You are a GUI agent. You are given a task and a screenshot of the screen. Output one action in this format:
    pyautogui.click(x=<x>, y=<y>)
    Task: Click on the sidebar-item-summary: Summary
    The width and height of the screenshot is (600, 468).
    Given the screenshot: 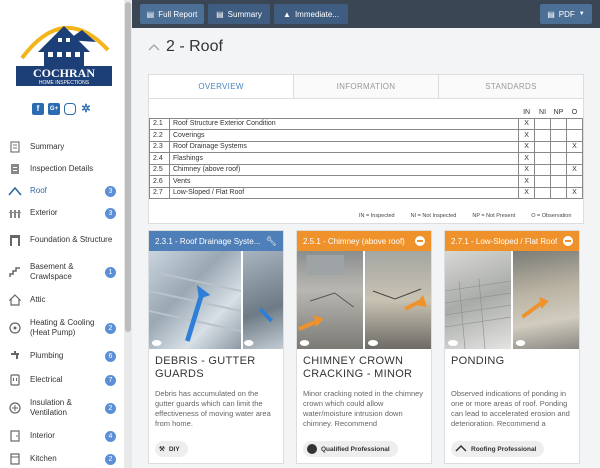 What is the action you would take?
    pyautogui.click(x=62, y=147)
    